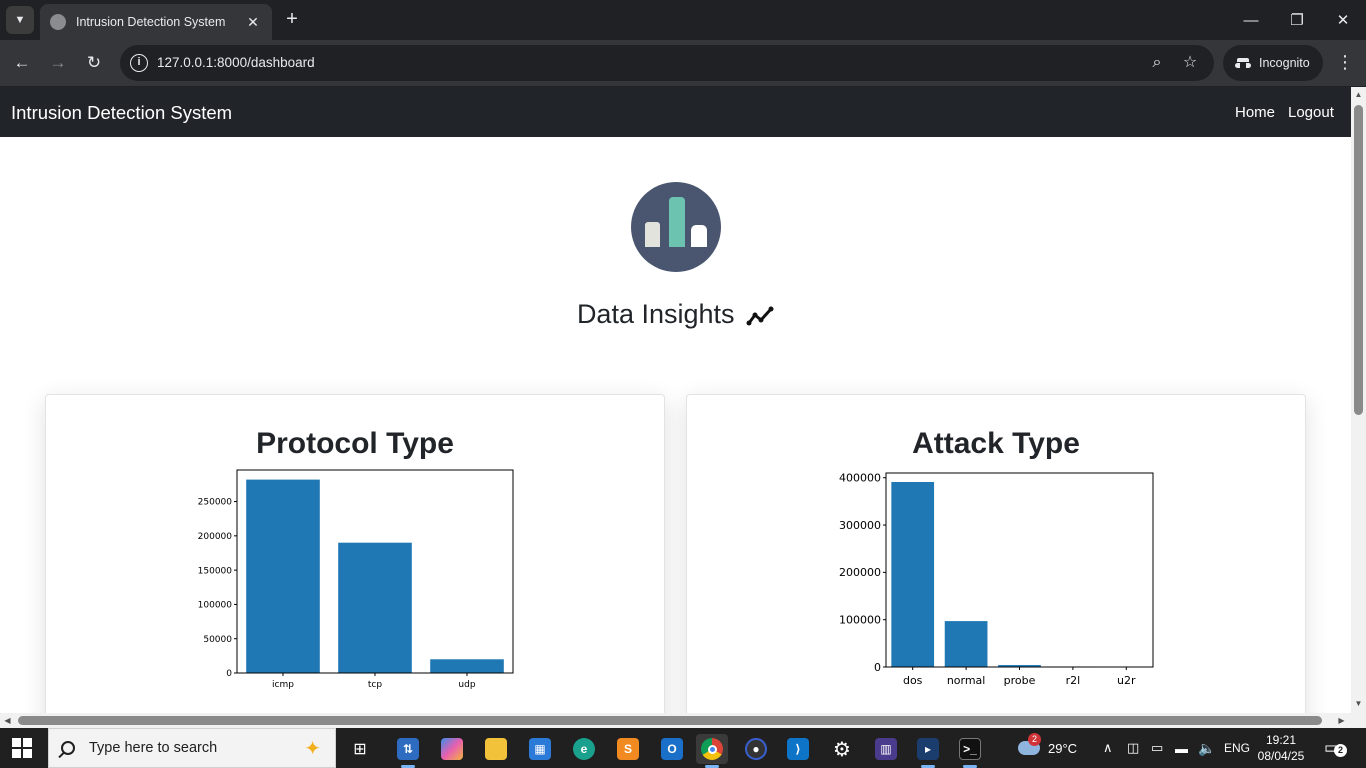 Image resolution: width=1366 pixels, height=768 pixels. What do you see at coordinates (355, 443) in the screenshot?
I see `protocol-type-title: Protocol Type` at bounding box center [355, 443].